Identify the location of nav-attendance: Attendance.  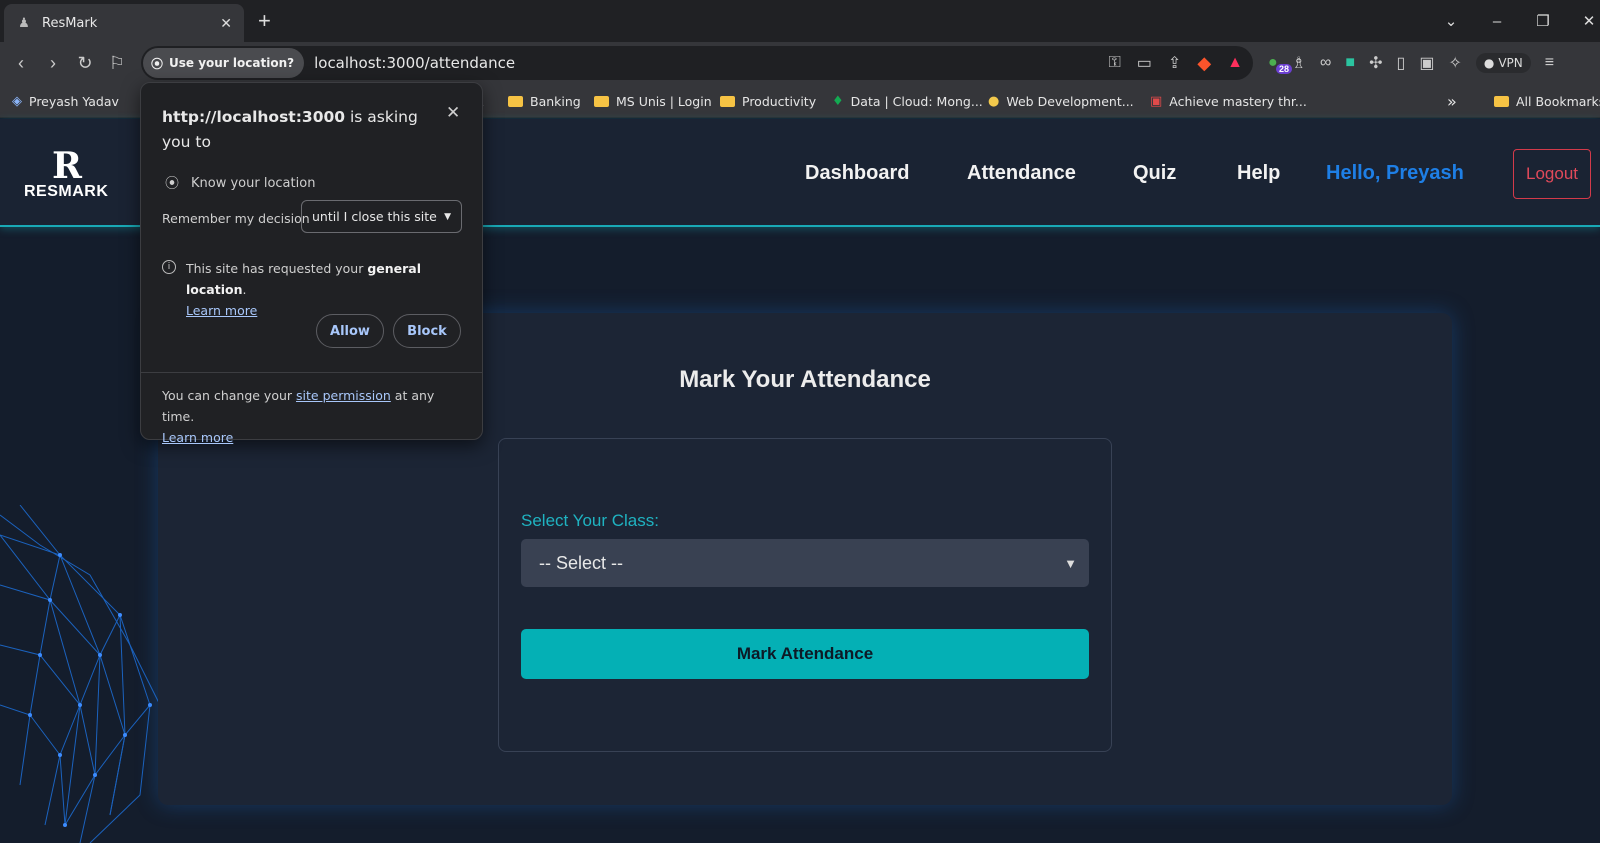
(1021, 173).